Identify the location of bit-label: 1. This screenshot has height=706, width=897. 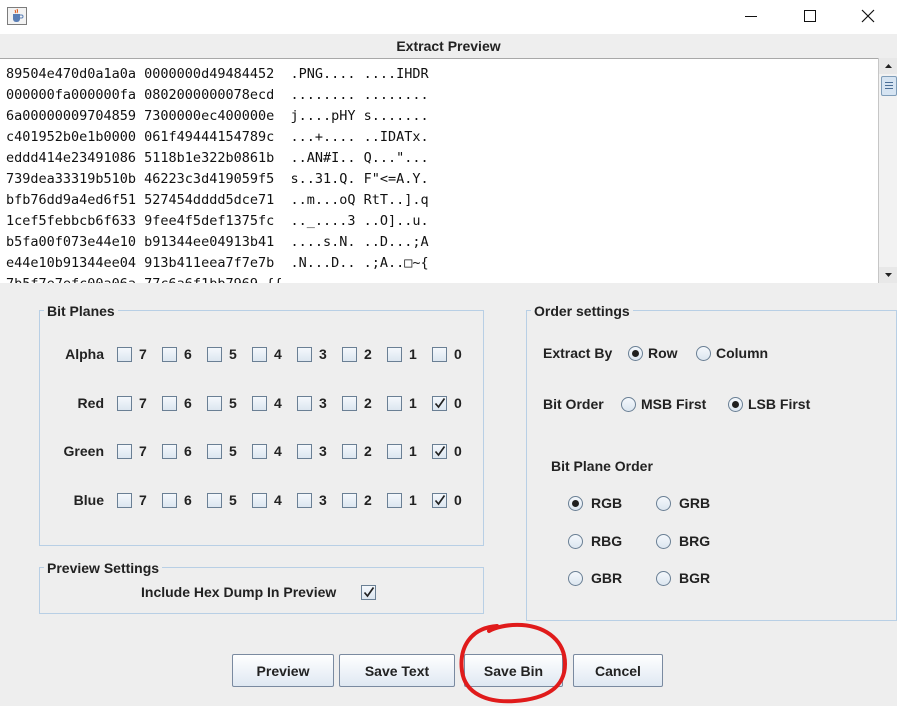
(413, 451).